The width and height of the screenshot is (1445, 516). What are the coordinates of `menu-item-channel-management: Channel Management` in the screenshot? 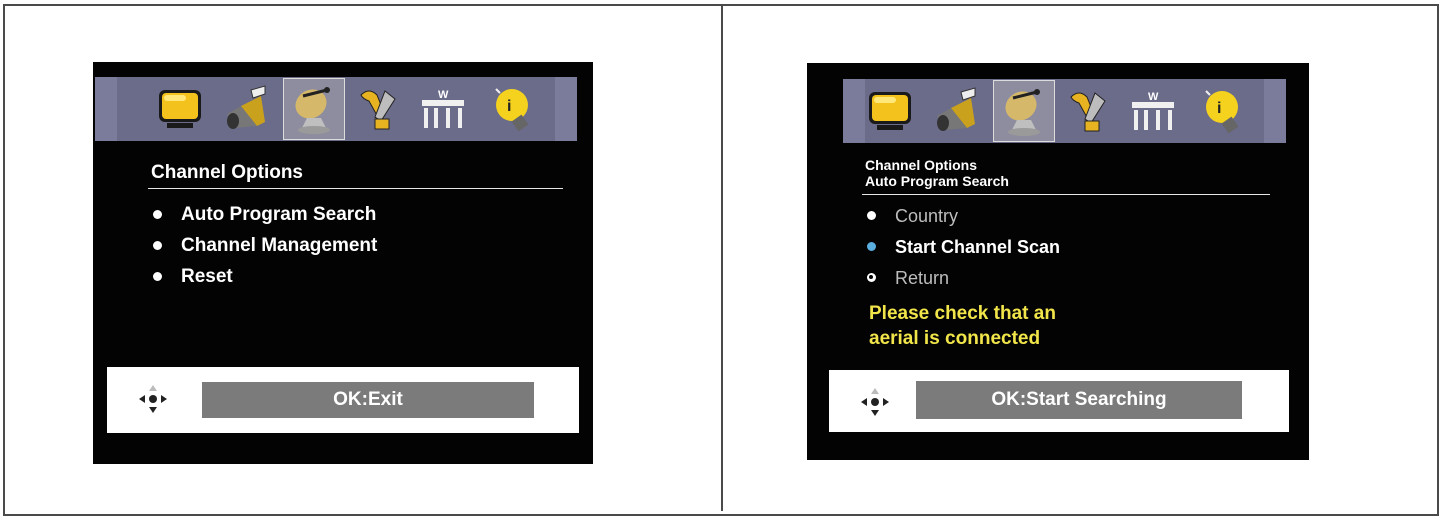 It's located at (265, 249).